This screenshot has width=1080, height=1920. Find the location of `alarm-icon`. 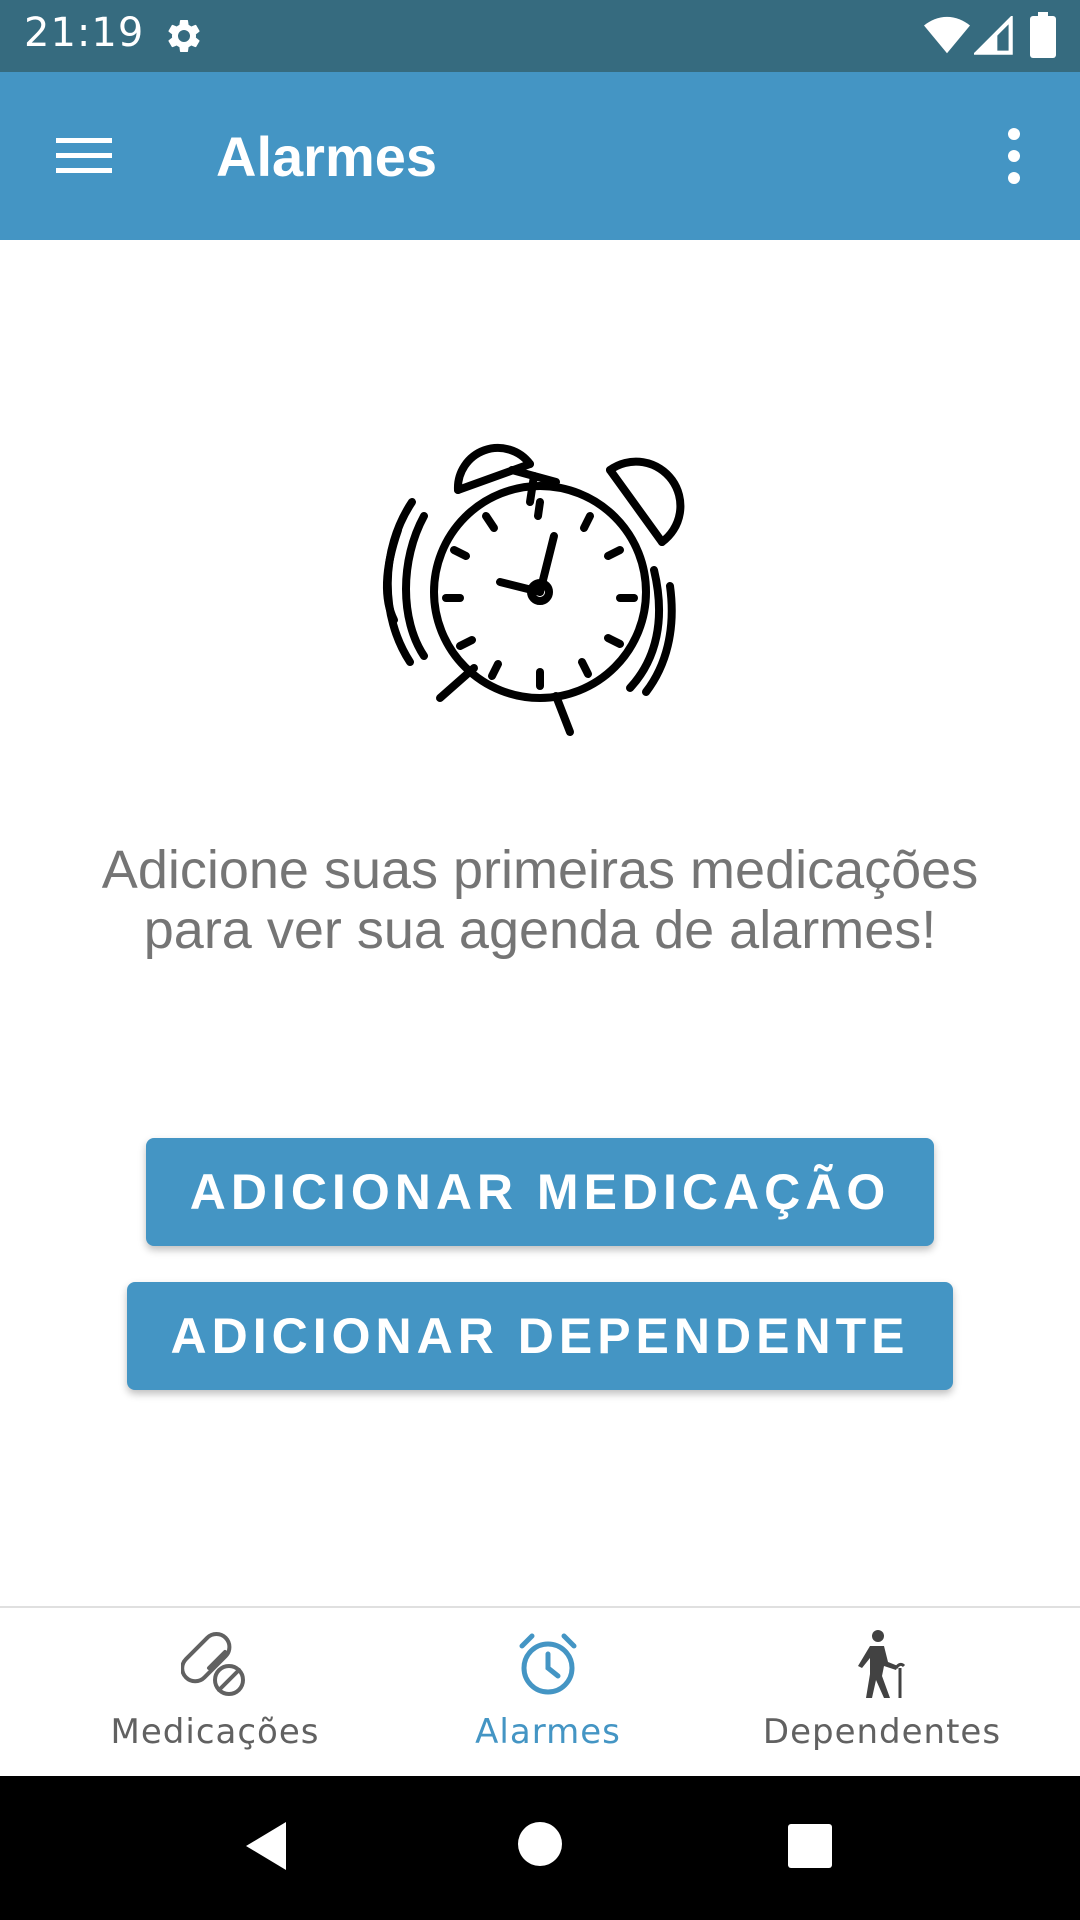

alarm-icon is located at coordinates (548, 1664).